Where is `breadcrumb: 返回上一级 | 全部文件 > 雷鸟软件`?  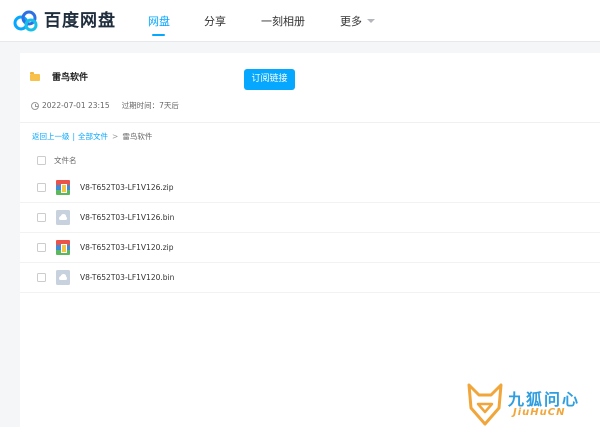 breadcrumb: 返回上一级 | 全部文件 > 雷鸟软件 is located at coordinates (92, 136).